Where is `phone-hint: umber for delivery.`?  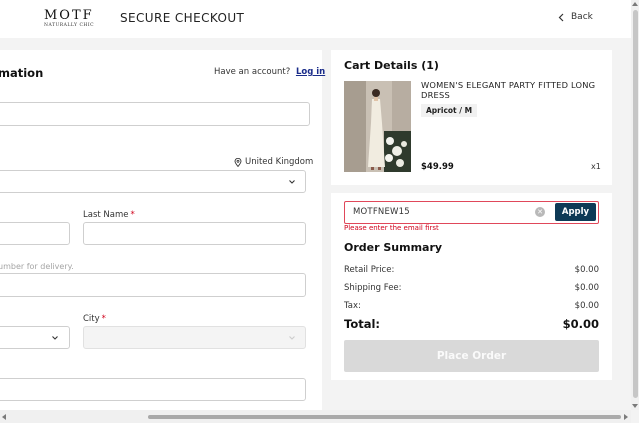 phone-hint: umber for delivery. is located at coordinates (37, 266).